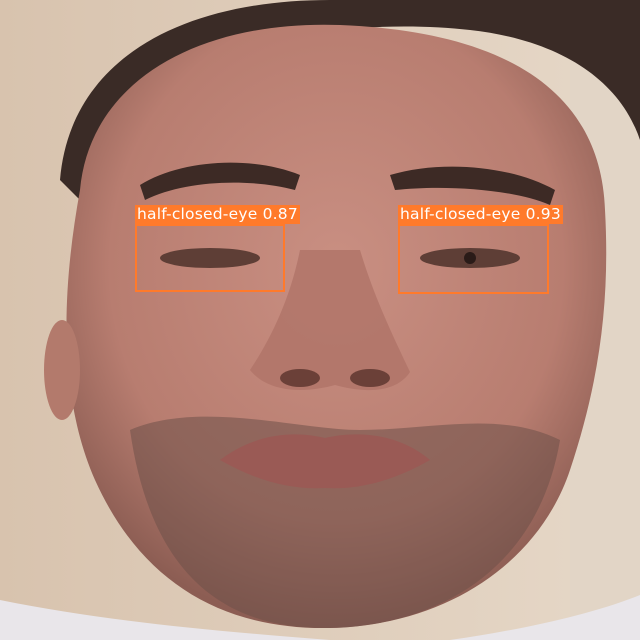 Image resolution: width=640 pixels, height=640 pixels. Describe the element at coordinates (280, 214) in the screenshot. I see `detection-confidence: 0.87` at that location.